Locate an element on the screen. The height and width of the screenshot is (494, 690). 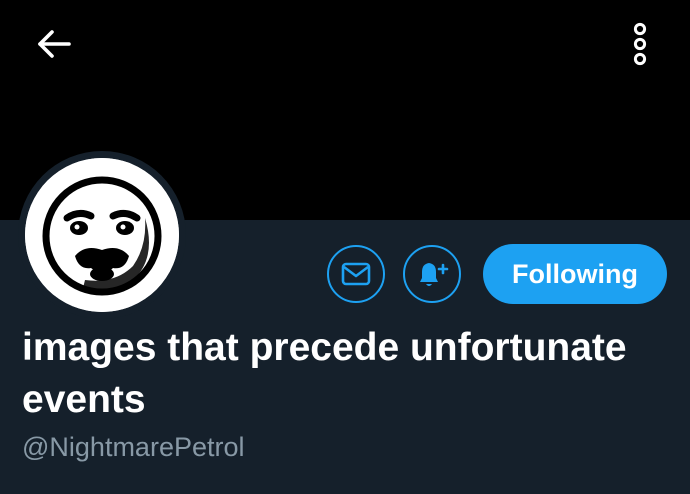
back-button is located at coordinates (54, 44).